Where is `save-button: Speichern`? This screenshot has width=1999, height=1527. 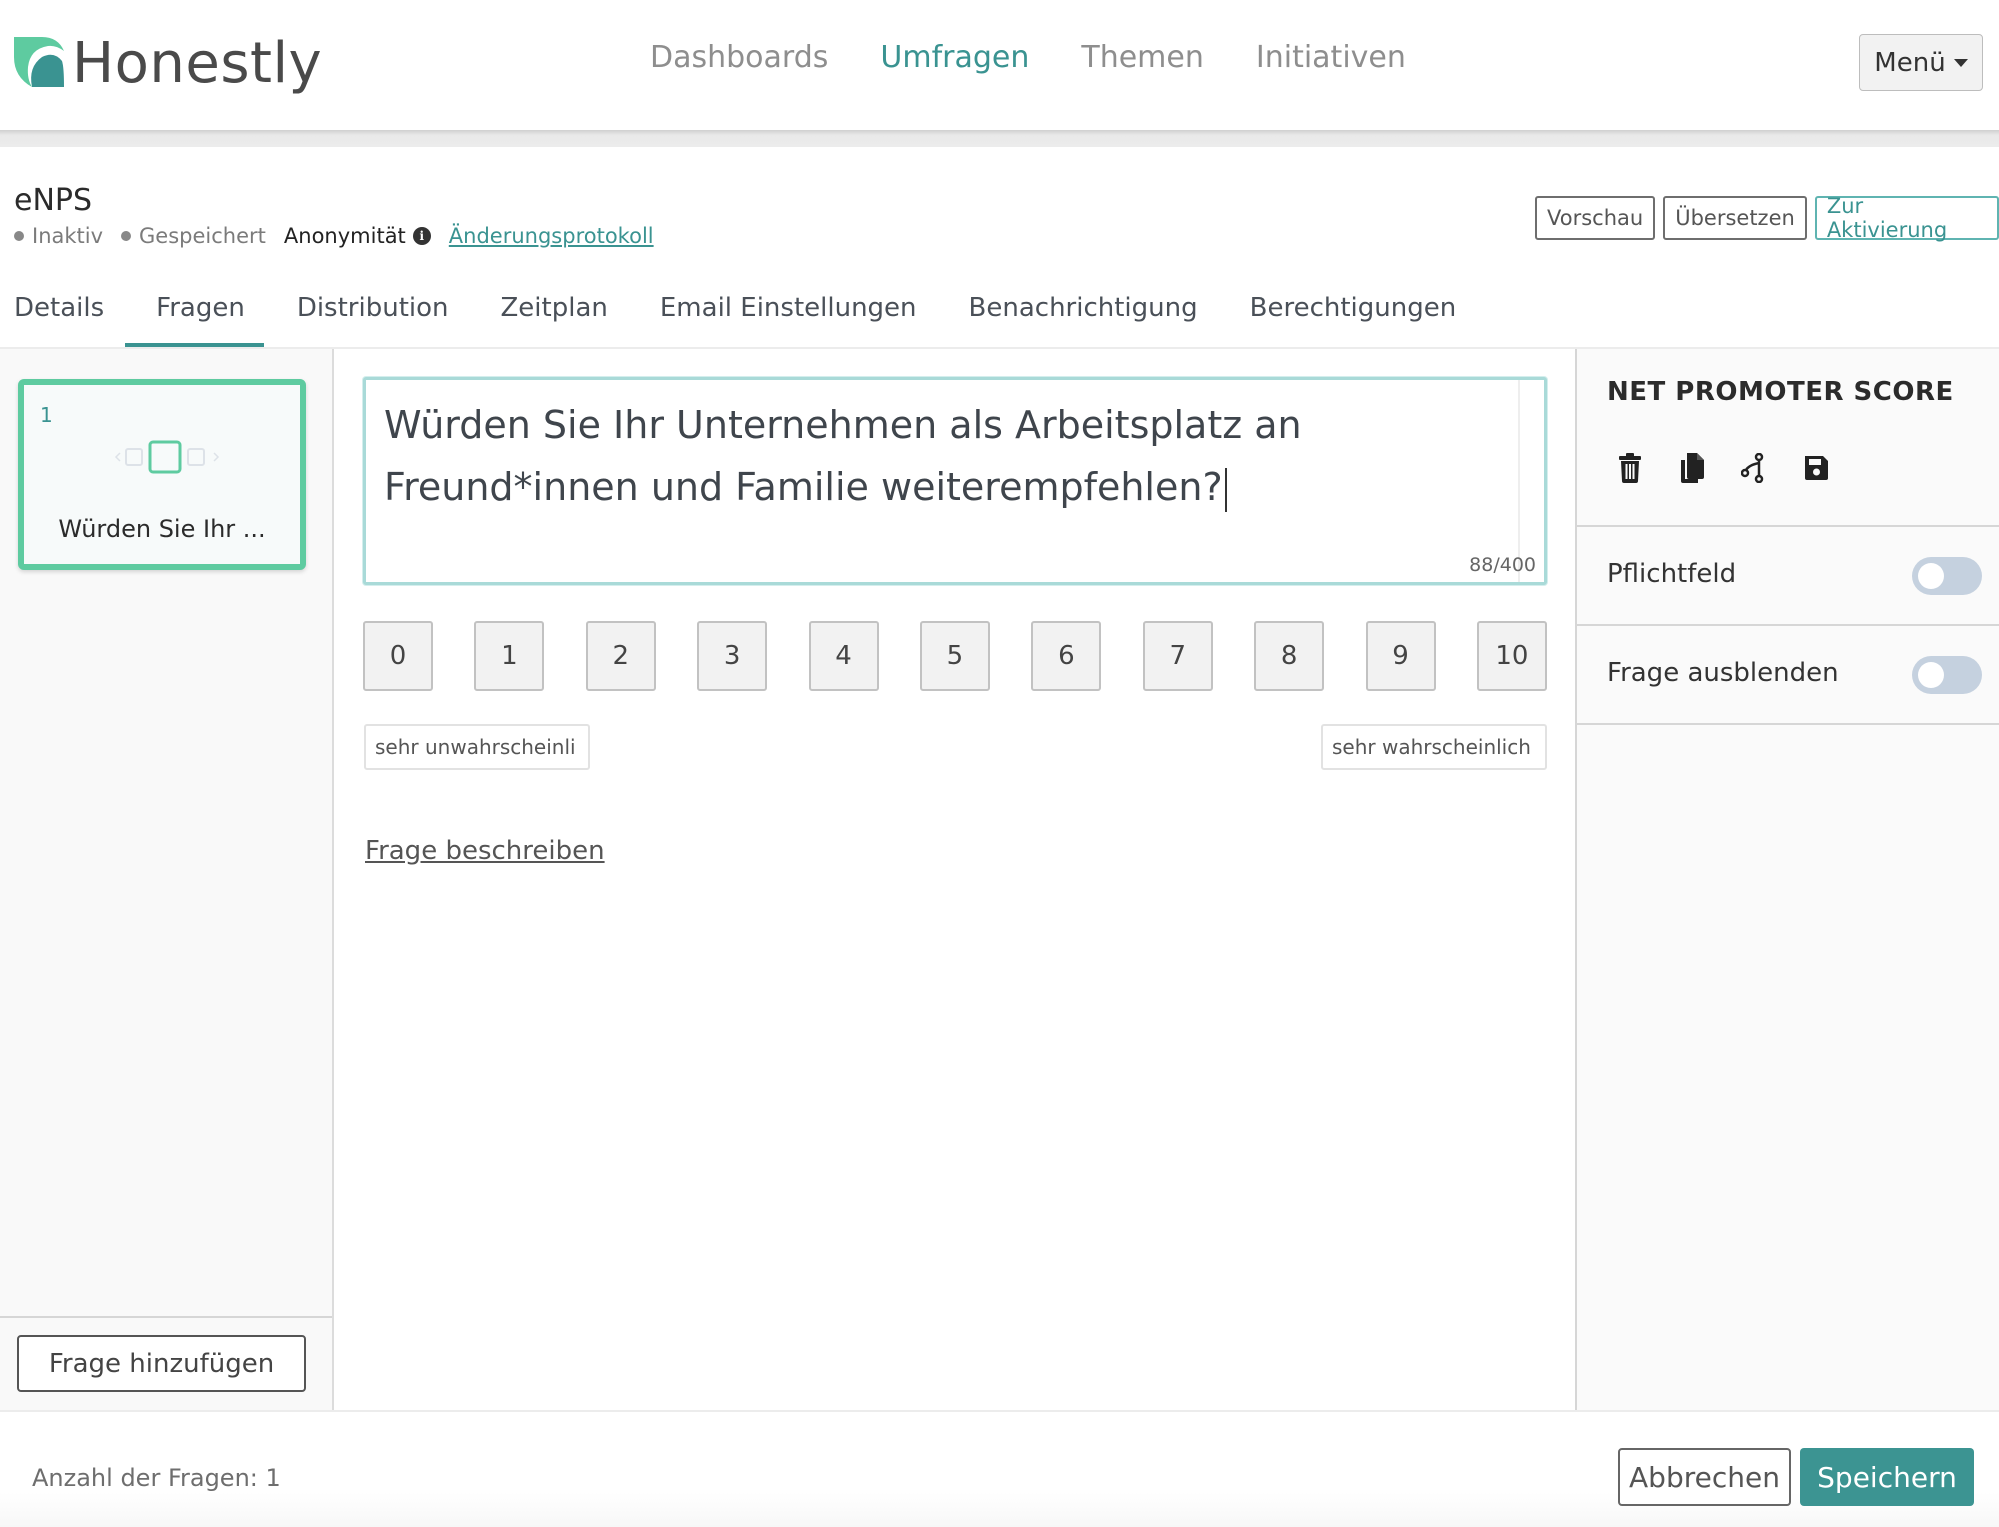
save-button: Speichern is located at coordinates (1887, 1477).